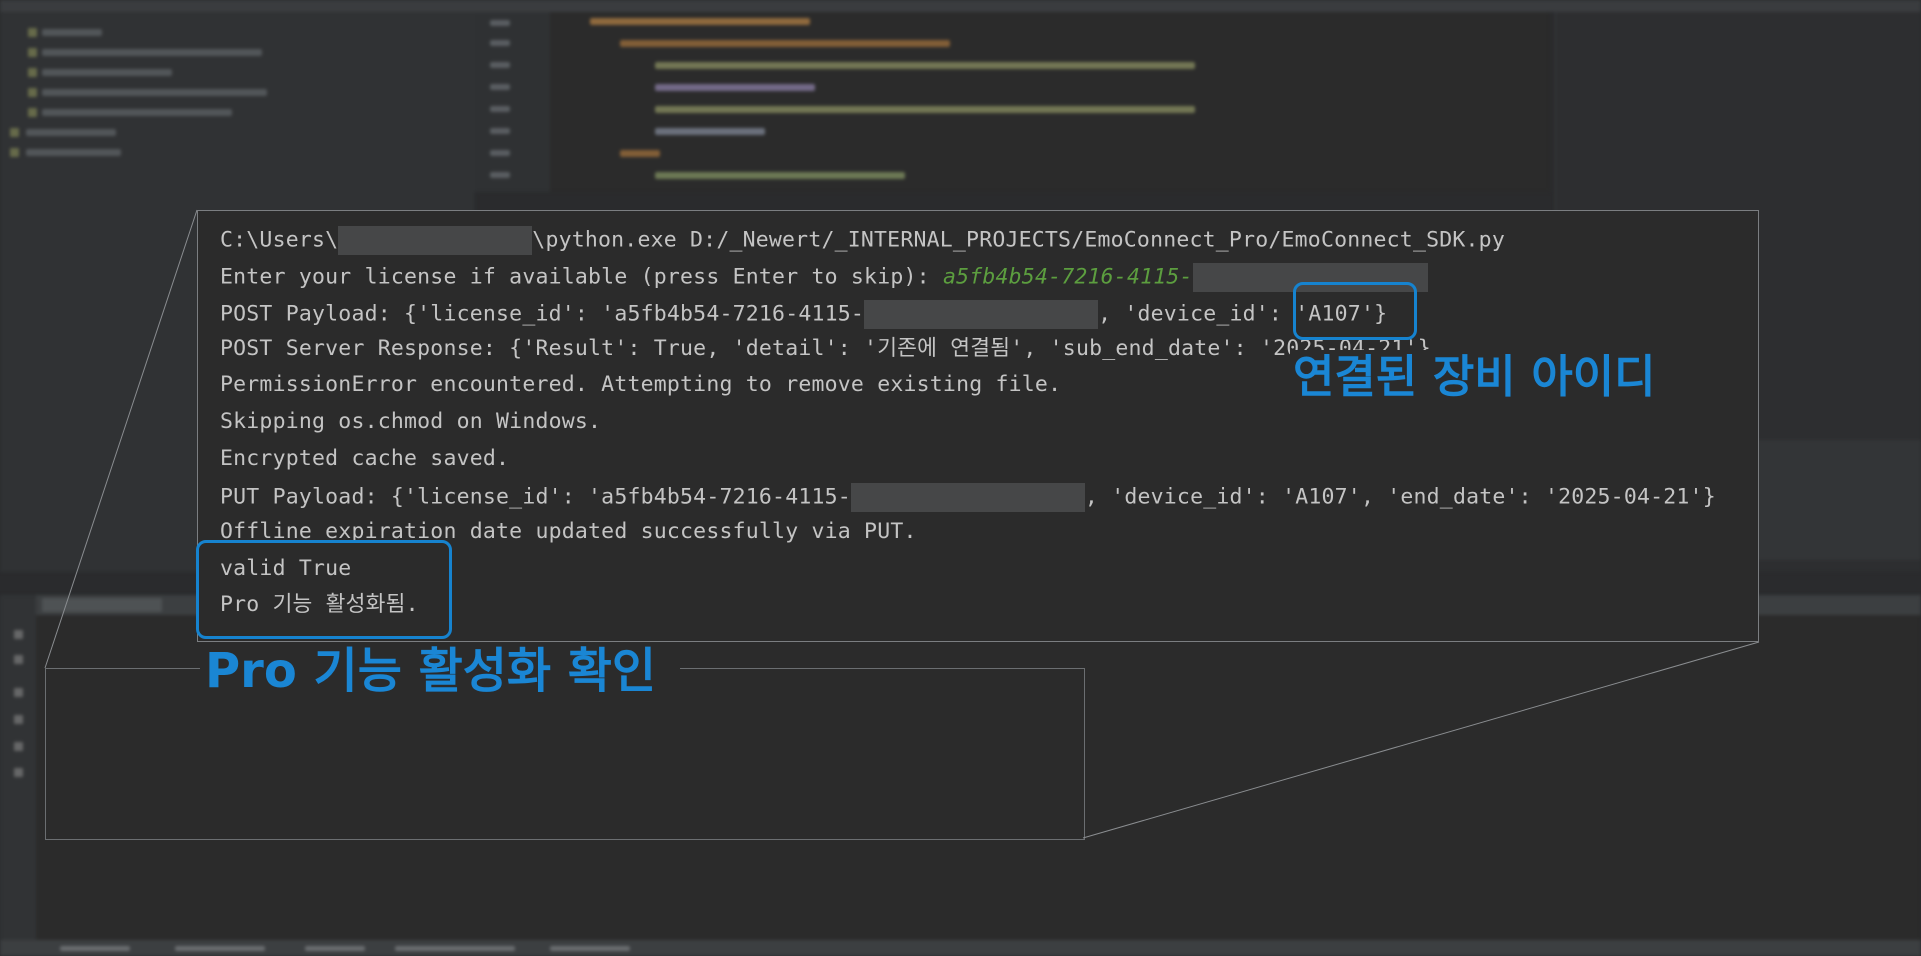  I want to click on console-line-skip-chmod: Skipping os.chmod on Windows., so click(411, 421).